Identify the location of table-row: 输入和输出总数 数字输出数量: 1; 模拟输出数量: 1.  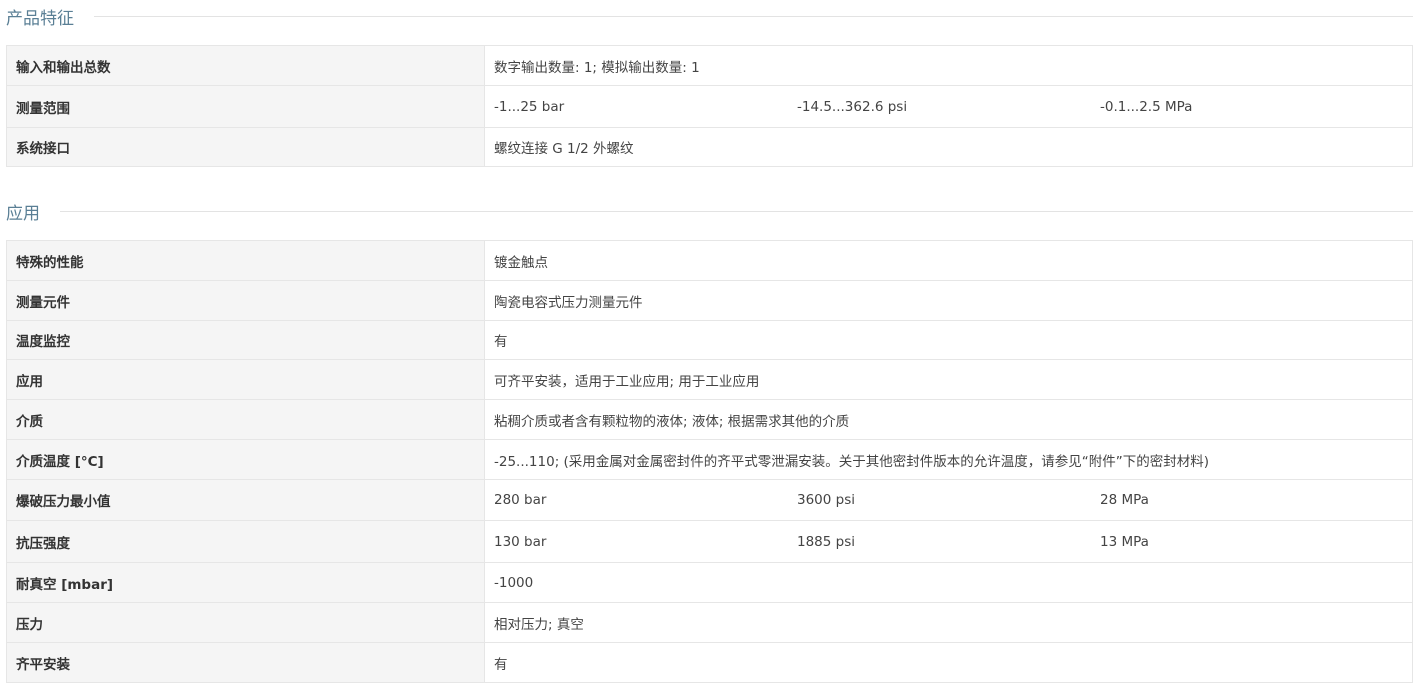
(709, 65).